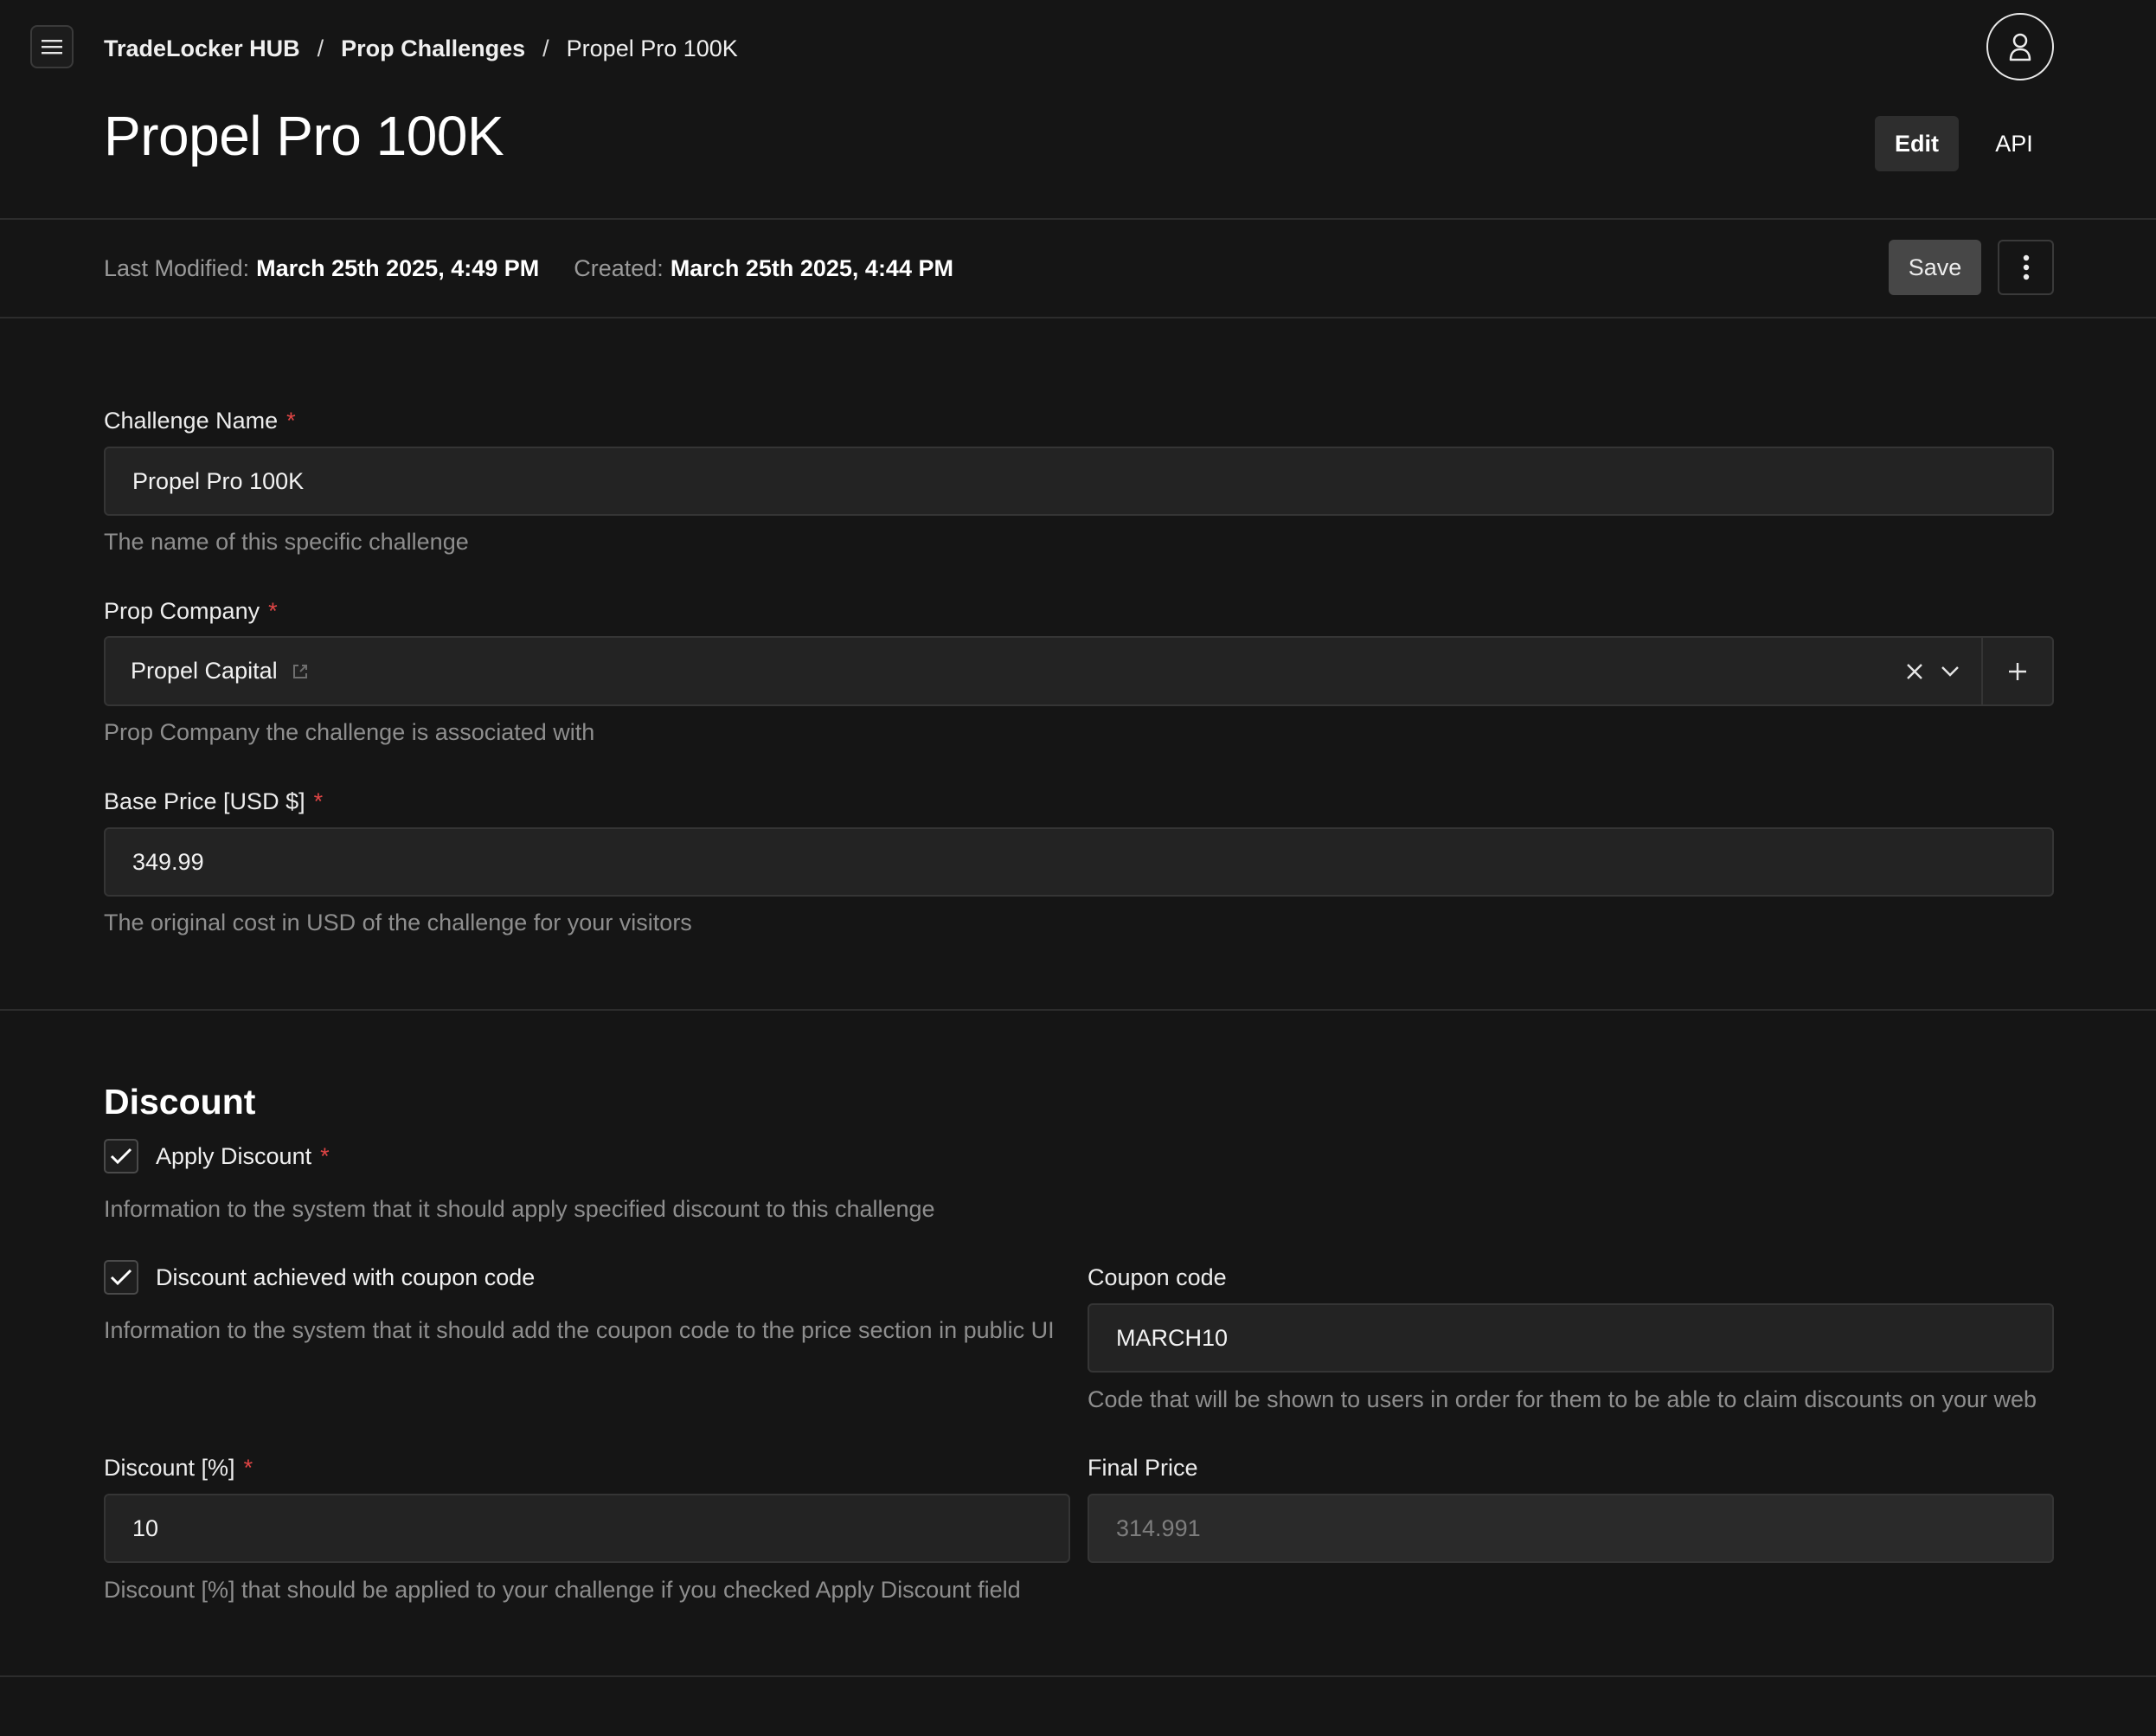 This screenshot has height=1736, width=2156. I want to click on vertical-dots-icon, so click(2026, 267).